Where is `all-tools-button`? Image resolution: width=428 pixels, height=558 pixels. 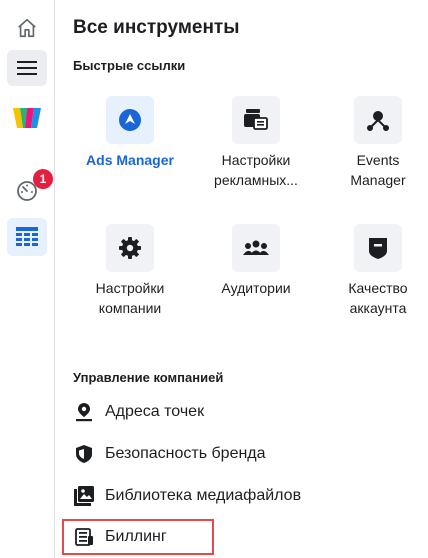 all-tools-button is located at coordinates (27, 237).